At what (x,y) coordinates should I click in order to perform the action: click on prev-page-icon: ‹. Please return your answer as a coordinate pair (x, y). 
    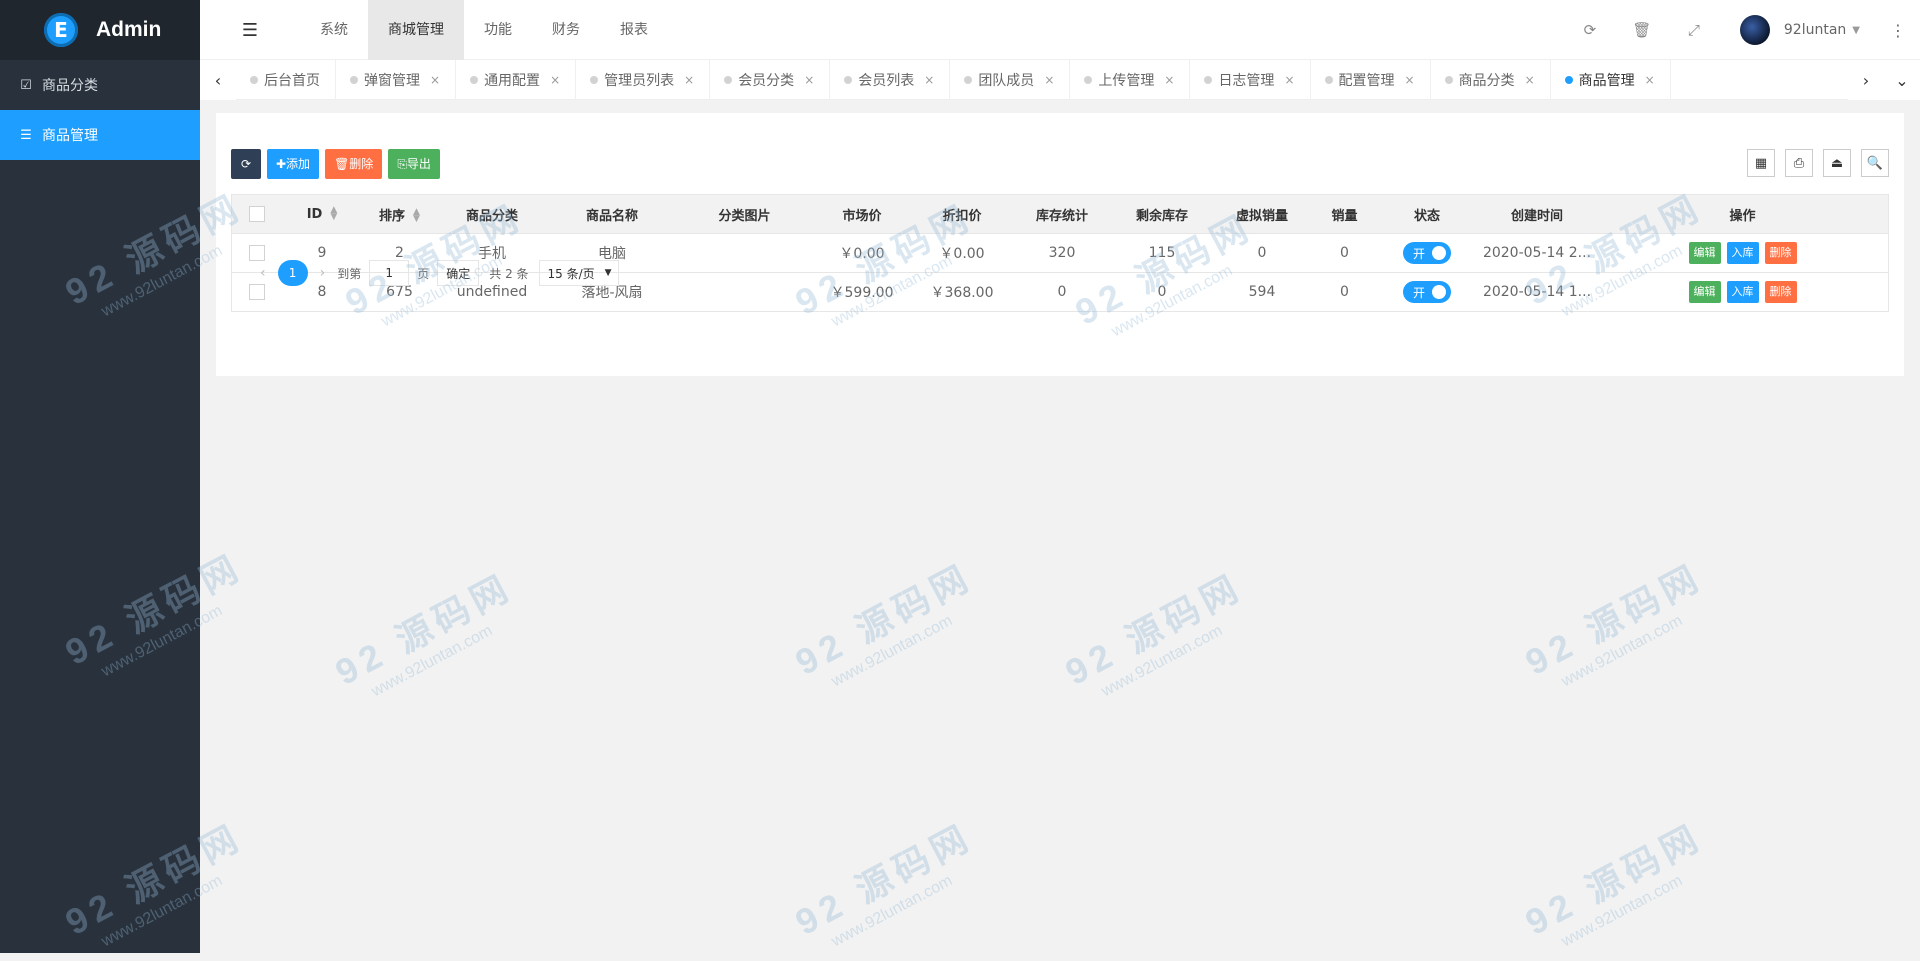
    Looking at the image, I should click on (263, 273).